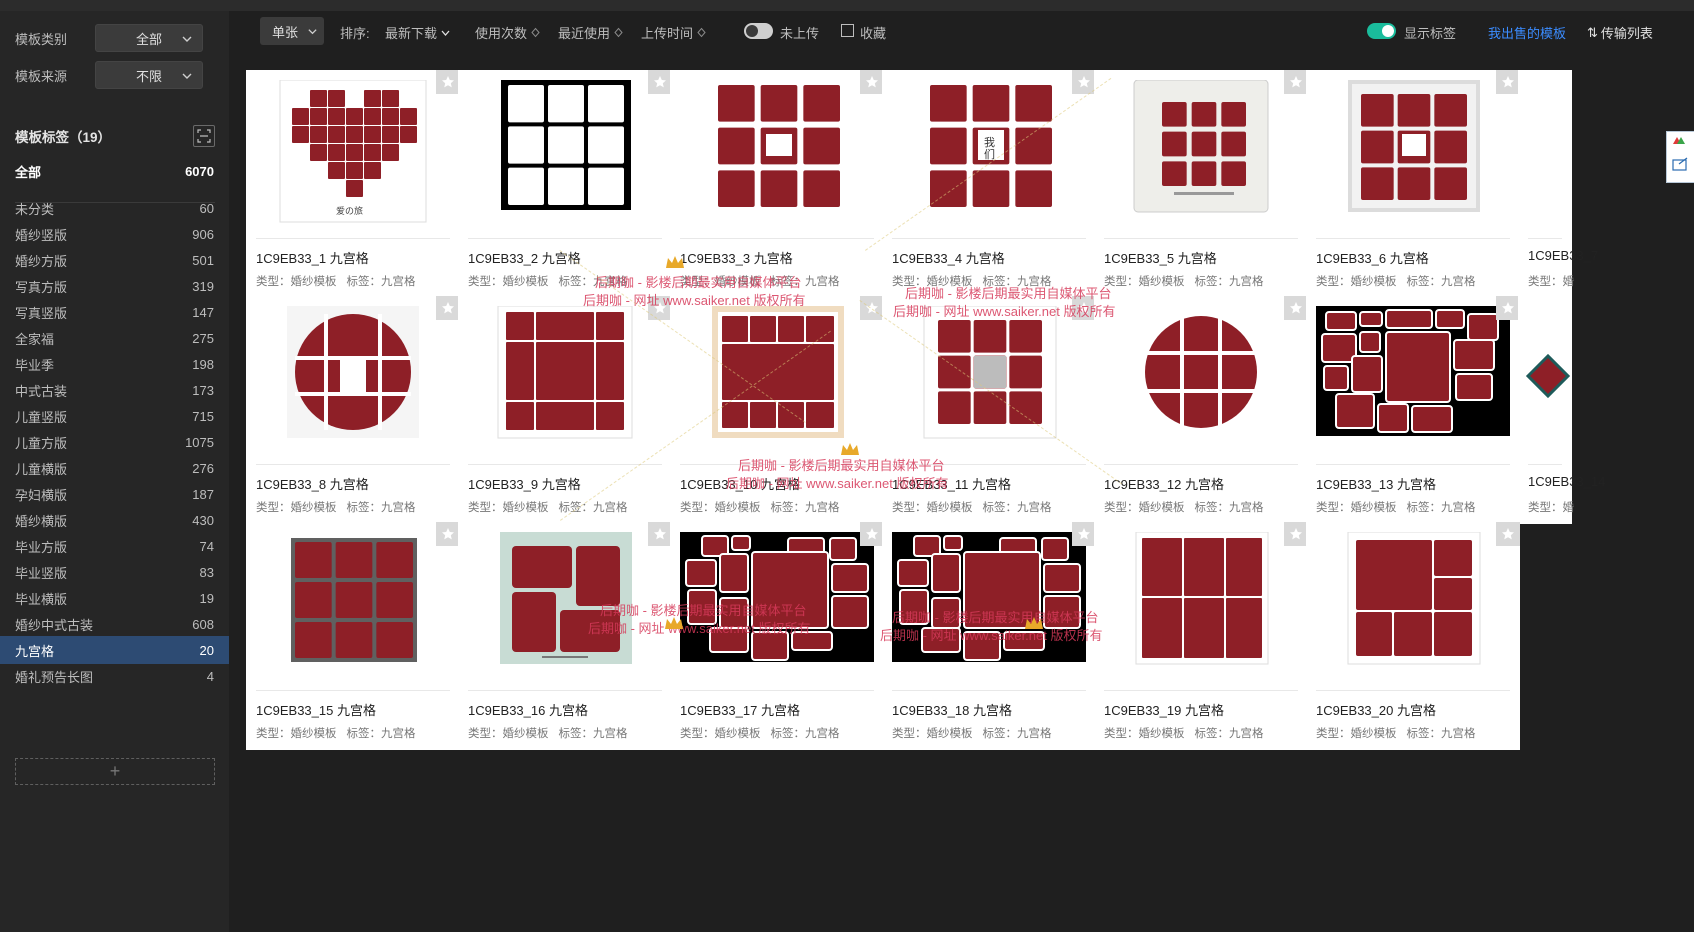 The image size is (1694, 932). Describe the element at coordinates (989, 142) in the screenshot. I see `svg-text: 我` at that location.